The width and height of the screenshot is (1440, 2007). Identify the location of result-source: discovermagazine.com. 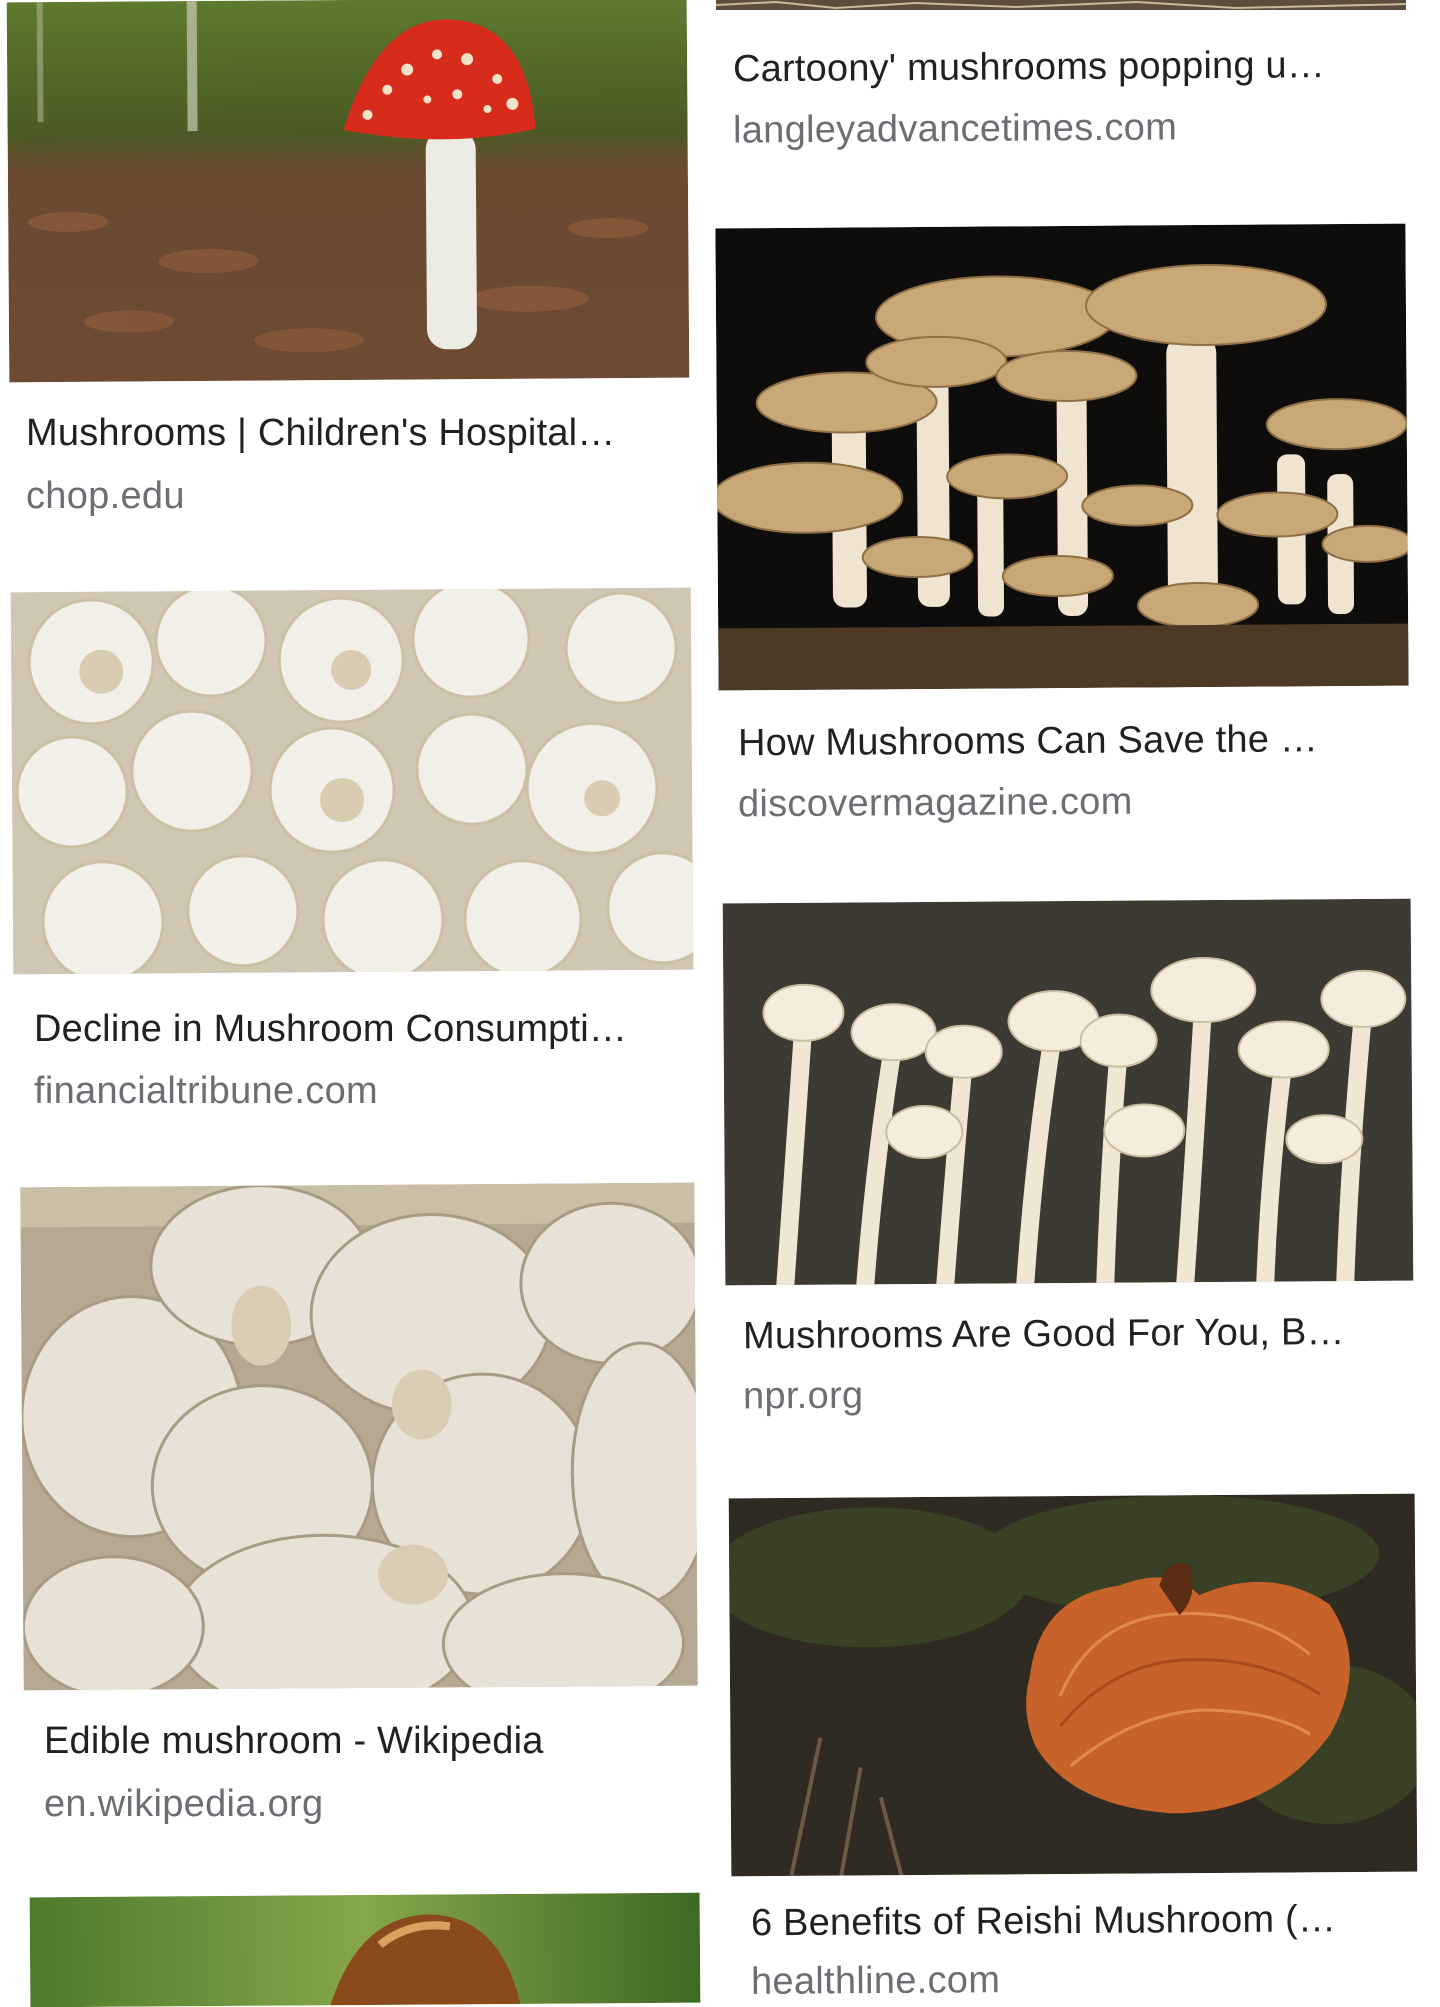
(935, 803).